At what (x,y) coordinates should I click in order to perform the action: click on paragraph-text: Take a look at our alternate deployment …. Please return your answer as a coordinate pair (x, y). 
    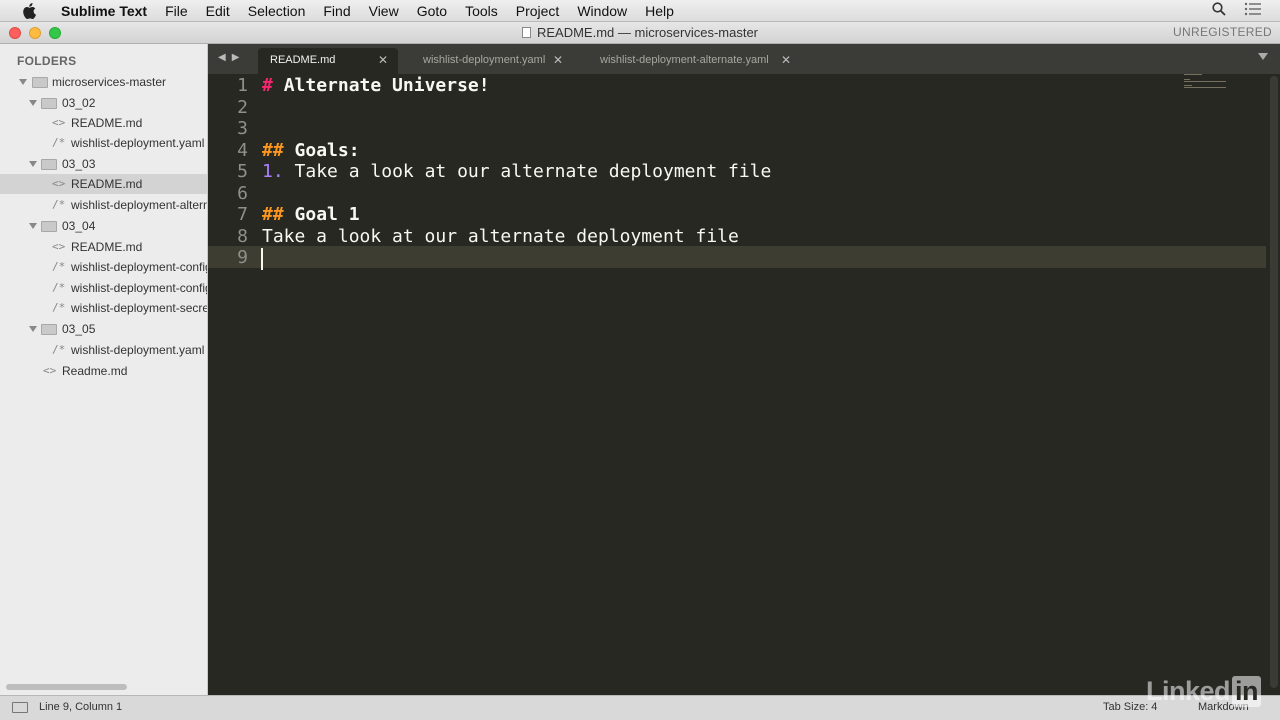
    Looking at the image, I should click on (500, 236).